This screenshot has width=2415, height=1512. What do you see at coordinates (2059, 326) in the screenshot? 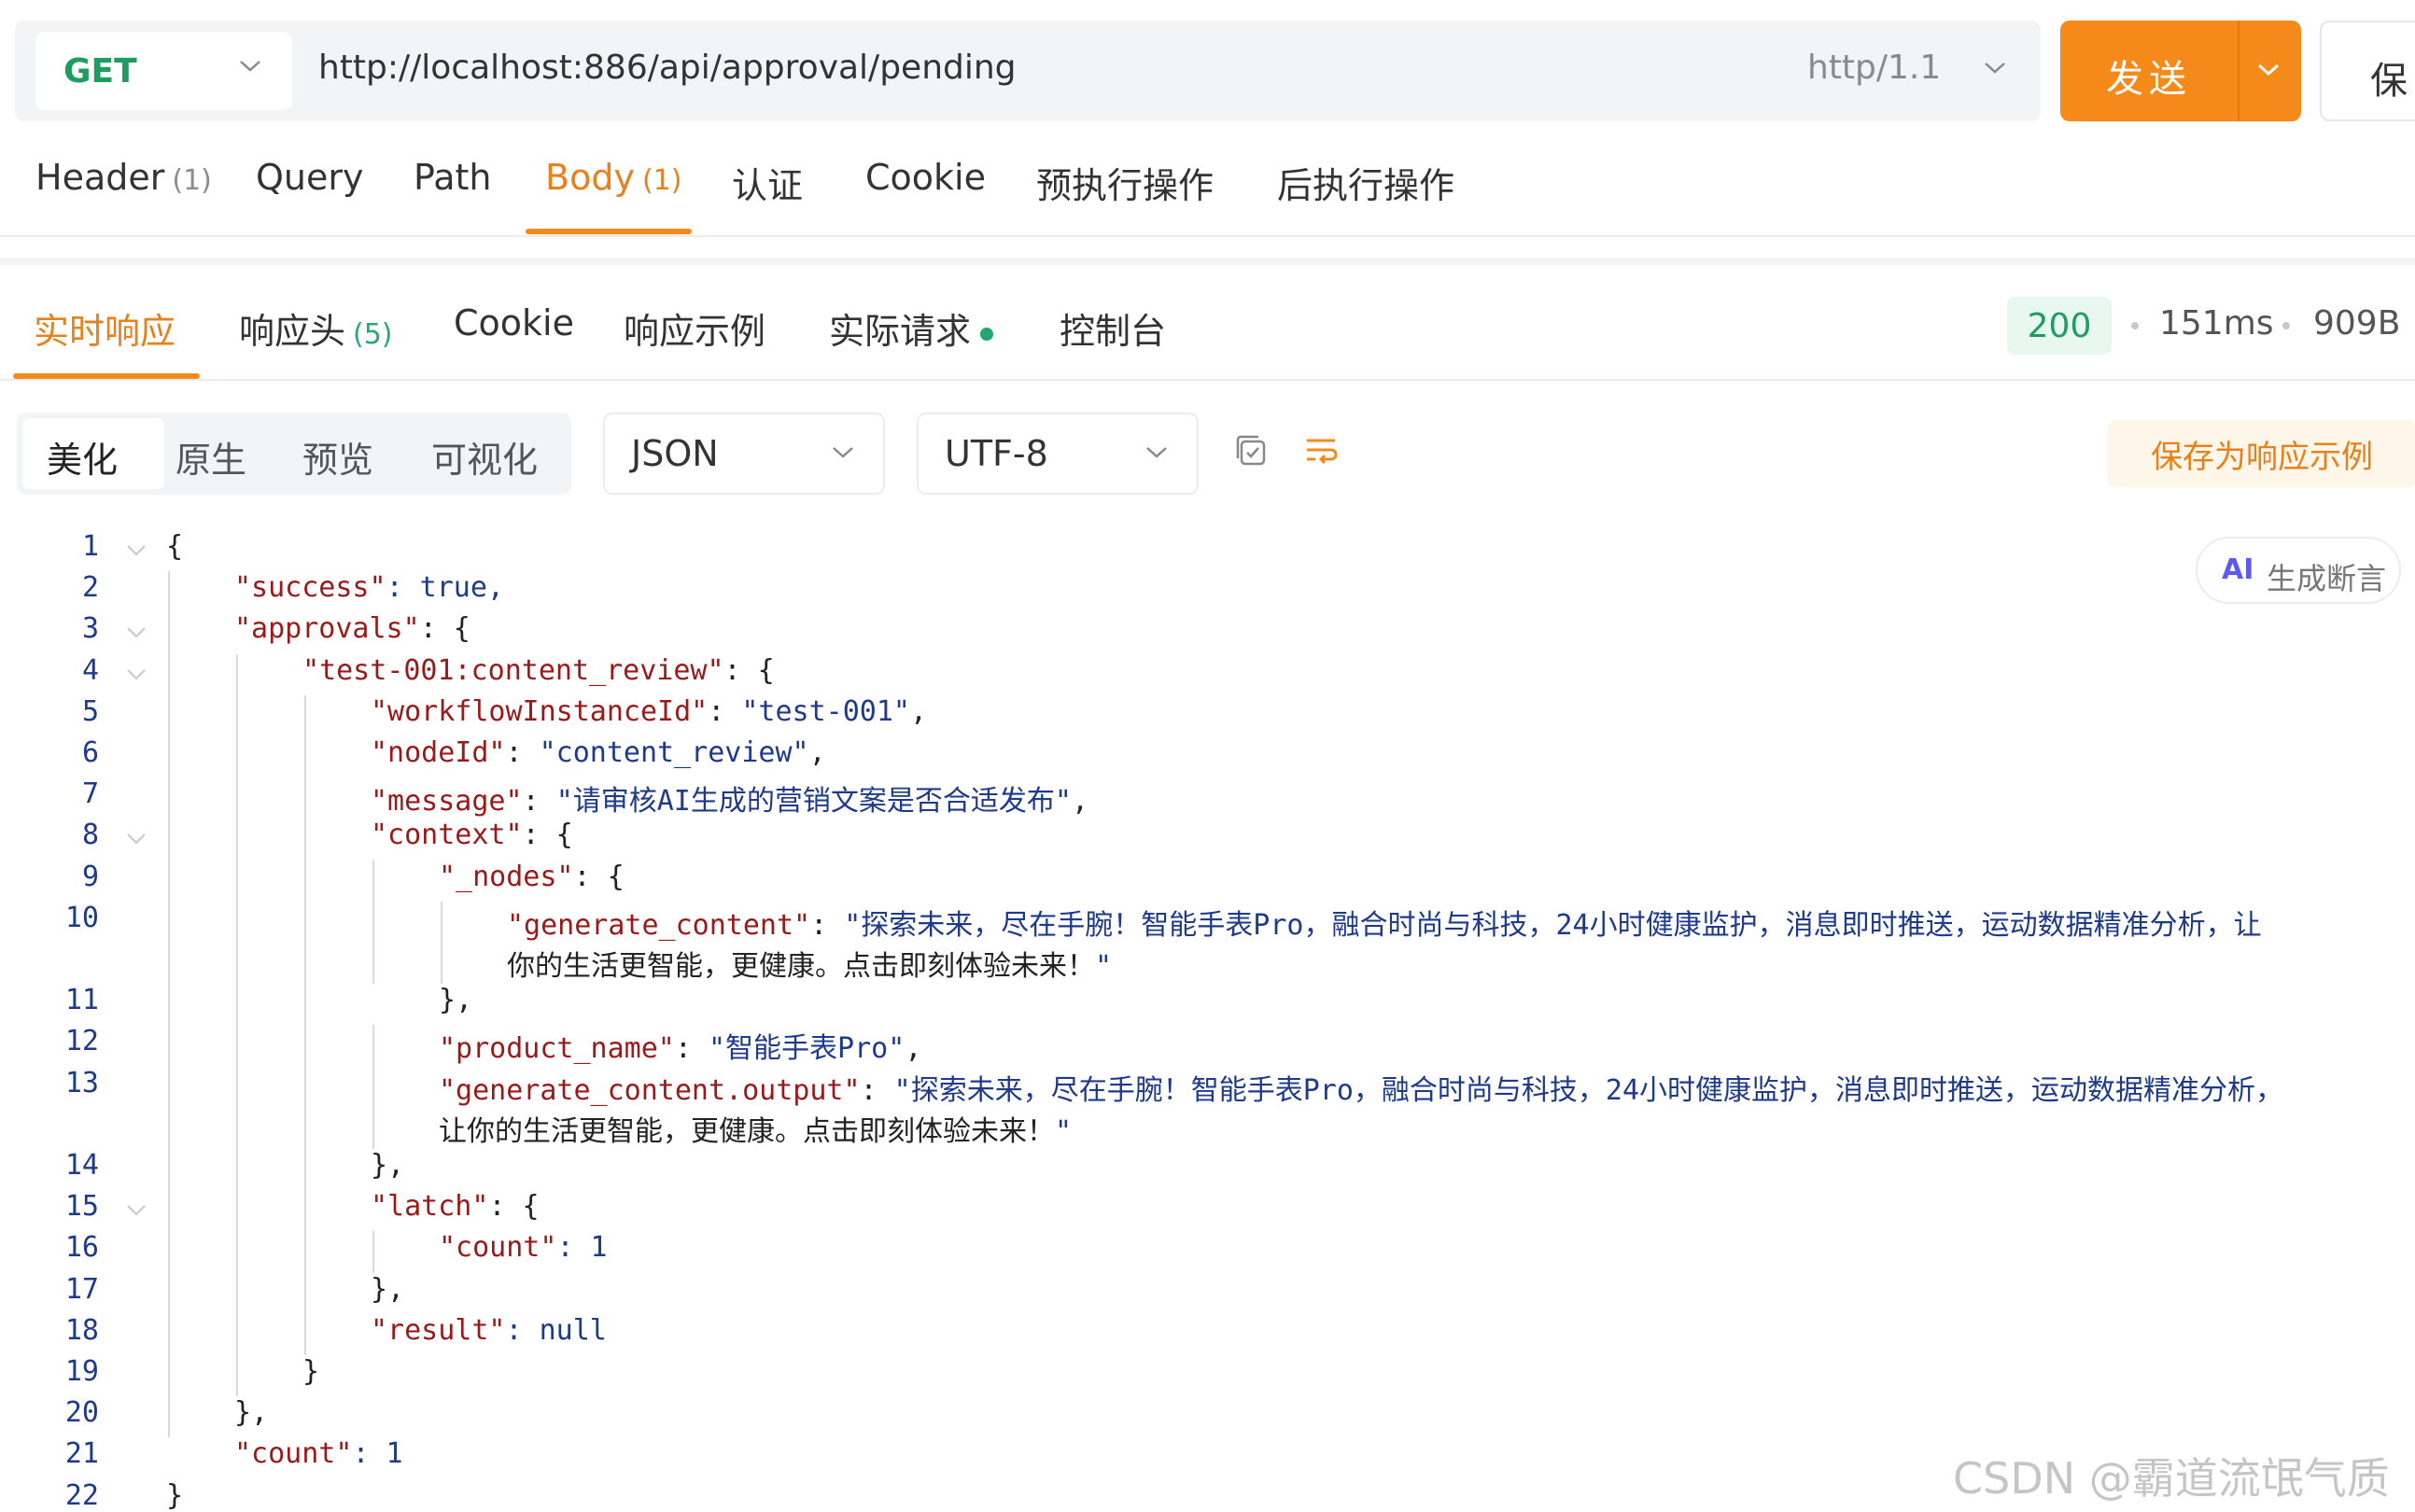
I see `status-badge: 200` at bounding box center [2059, 326].